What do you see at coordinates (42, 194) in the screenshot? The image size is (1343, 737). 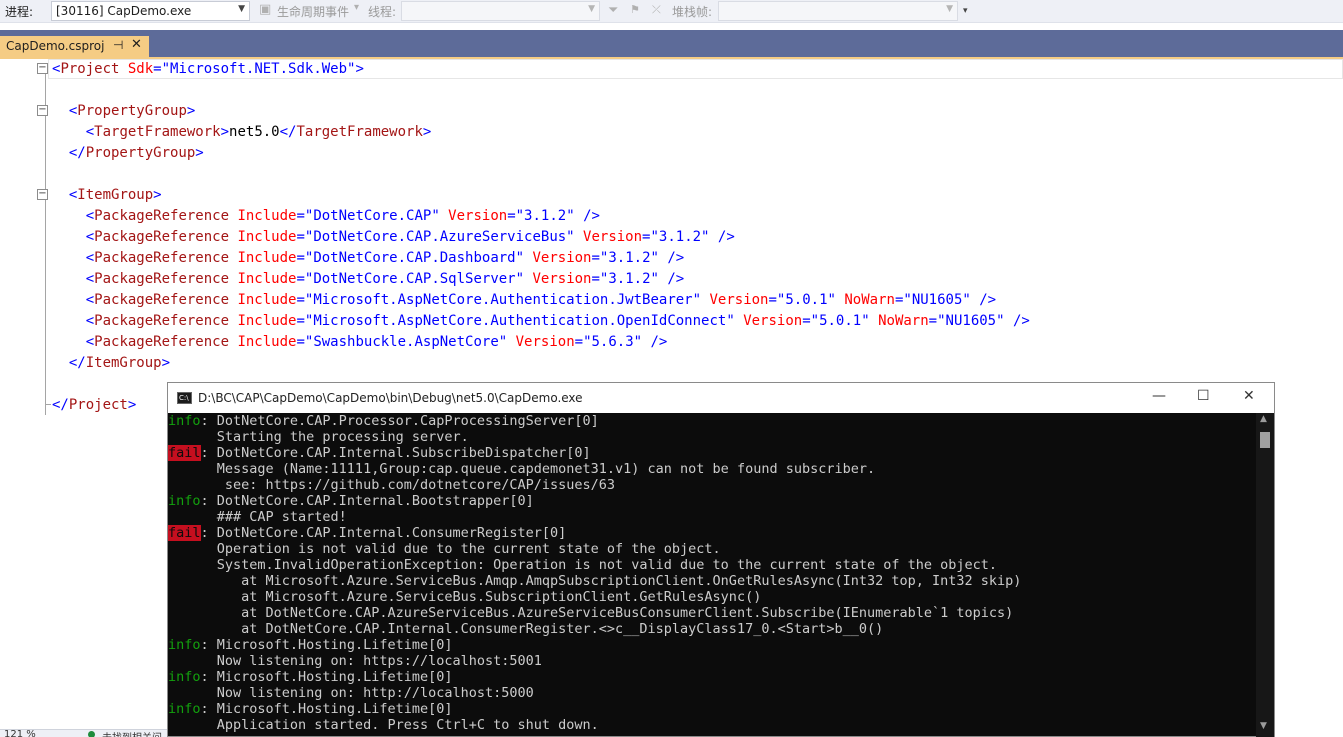 I see `collapse-itemgroup-icon: −` at bounding box center [42, 194].